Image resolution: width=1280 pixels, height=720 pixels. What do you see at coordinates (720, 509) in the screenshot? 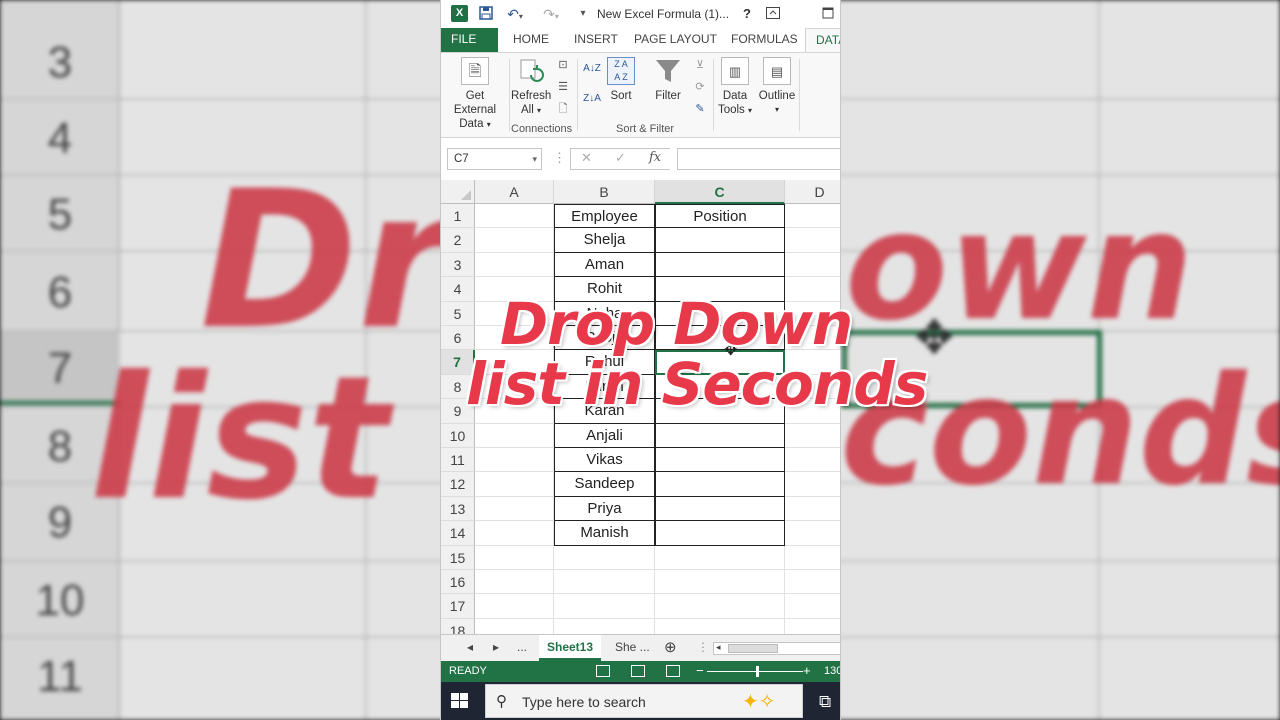
I see `cell-c13` at bounding box center [720, 509].